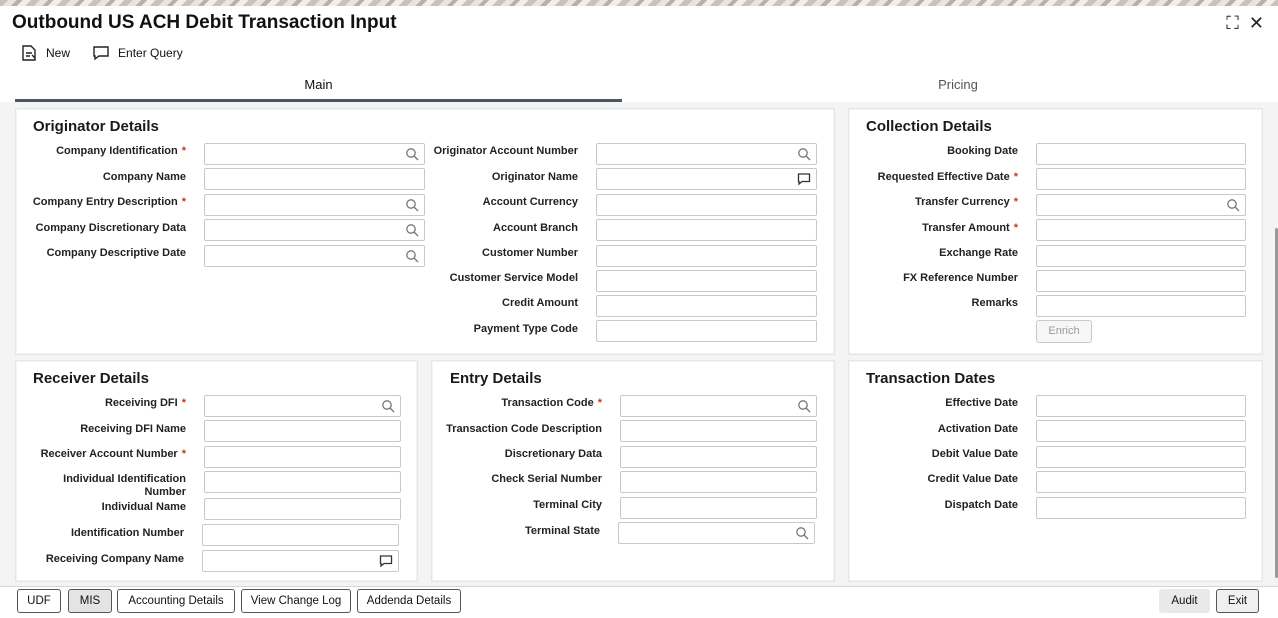  I want to click on company-discretionary-data-label: Company Discretionary Data, so click(110, 228).